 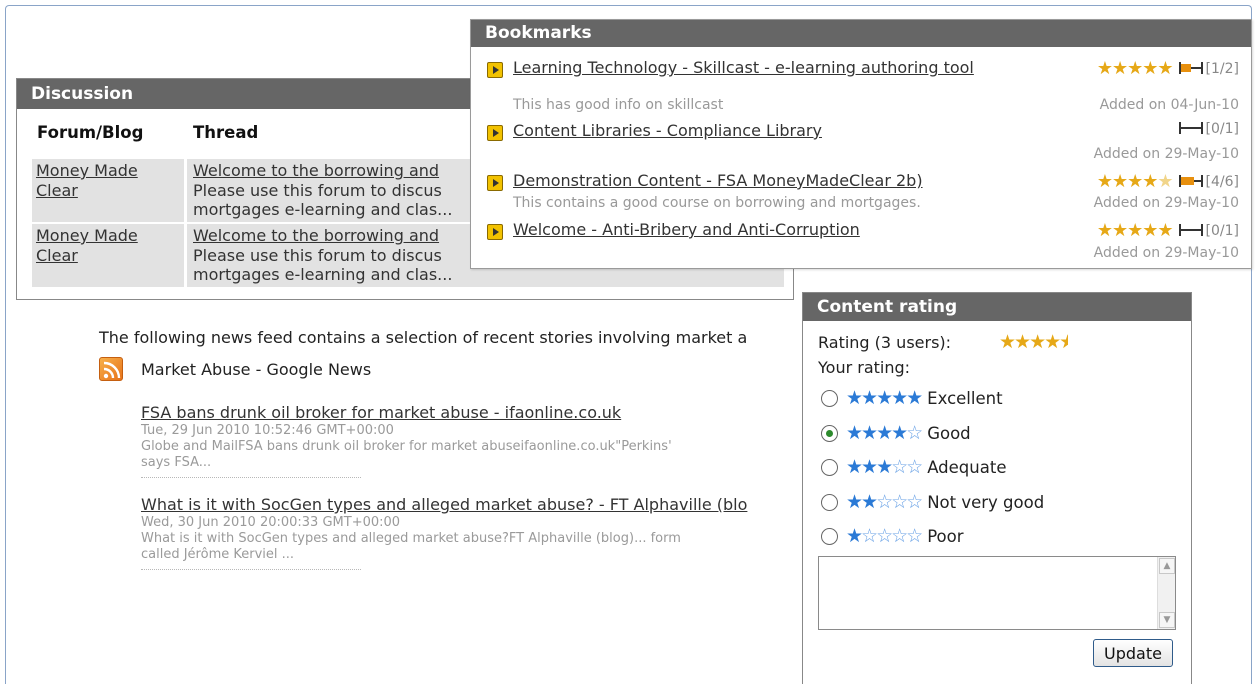 What do you see at coordinates (884, 502) in the screenshot?
I see `blue-stars-icon: ★★☆☆☆` at bounding box center [884, 502].